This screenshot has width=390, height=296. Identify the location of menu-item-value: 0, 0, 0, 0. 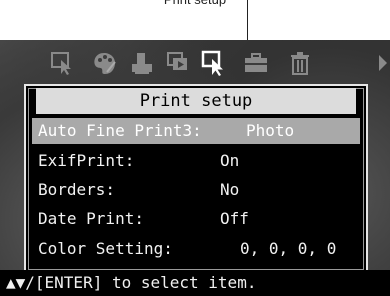
(288, 248).